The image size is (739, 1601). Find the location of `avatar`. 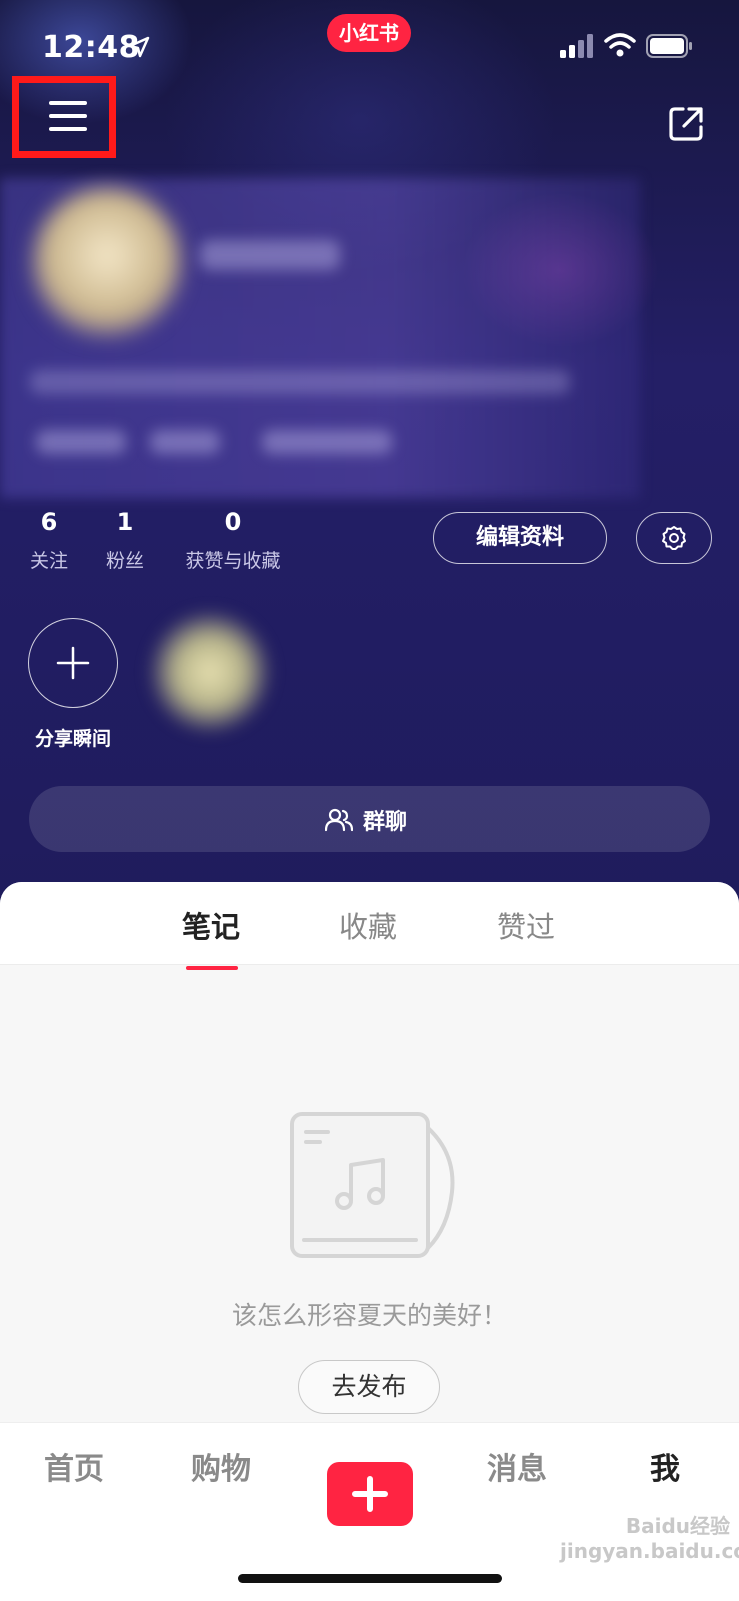

avatar is located at coordinates (107, 263).